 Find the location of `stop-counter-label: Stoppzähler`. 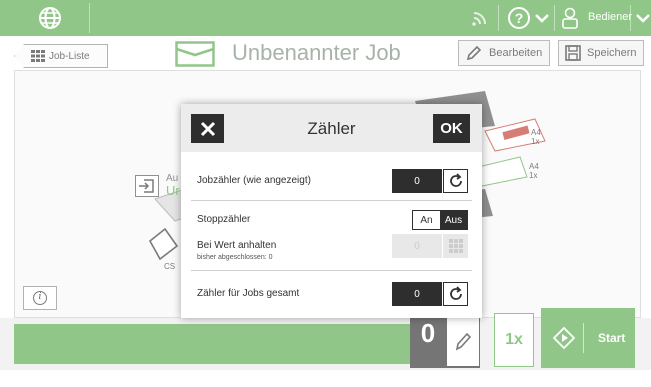

stop-counter-label: Stoppzähler is located at coordinates (224, 219).